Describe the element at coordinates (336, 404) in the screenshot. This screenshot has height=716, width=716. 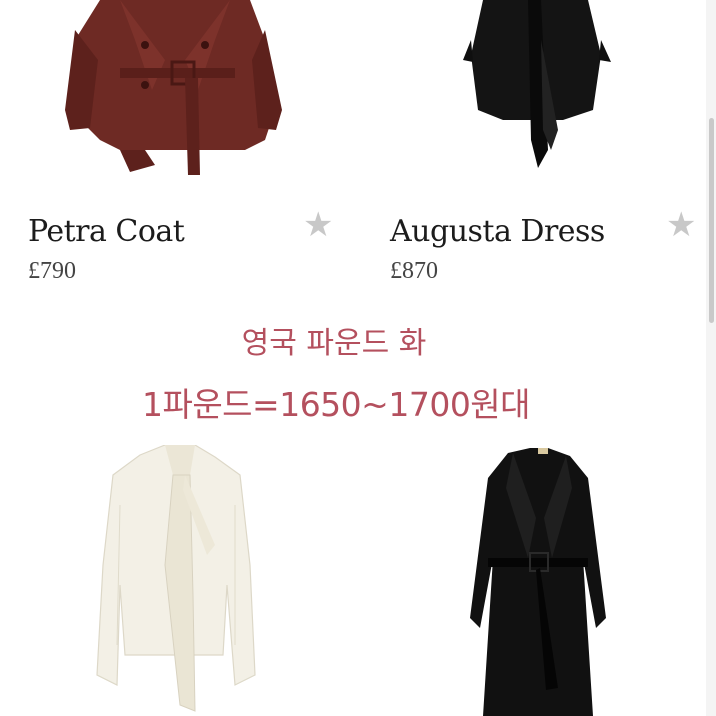
I see `currency-note-rate: 1파운드=1650~1700원대` at that location.